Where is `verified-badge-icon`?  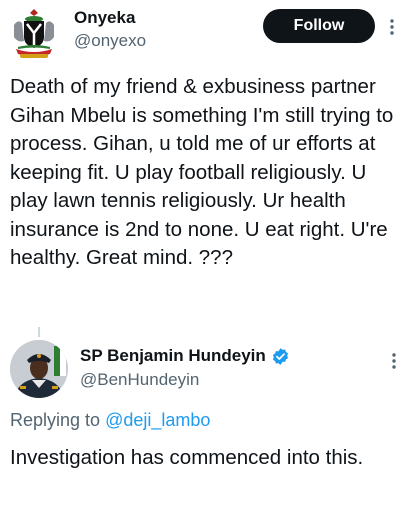 verified-badge-icon is located at coordinates (280, 356).